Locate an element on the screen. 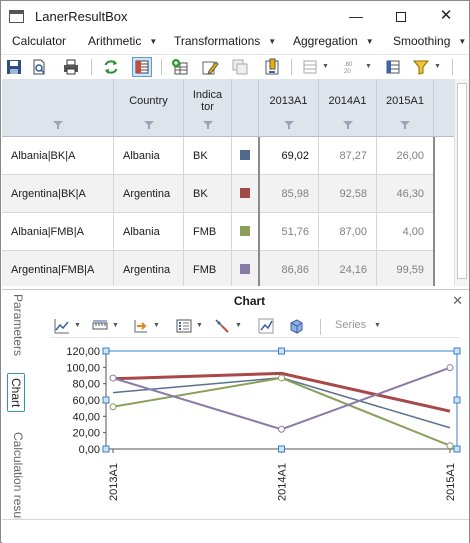 The image size is (470, 543). series-order-icon is located at coordinates (141, 326).